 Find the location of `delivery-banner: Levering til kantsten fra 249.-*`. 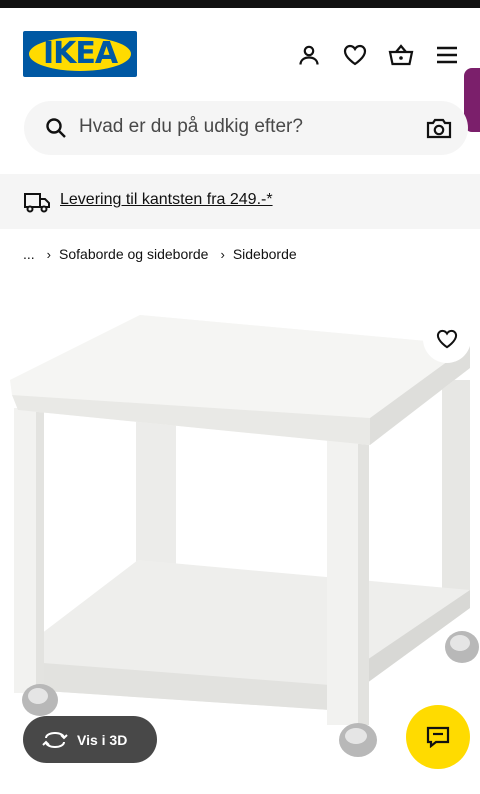

delivery-banner: Levering til kantsten fra 249.-* is located at coordinates (240, 201).